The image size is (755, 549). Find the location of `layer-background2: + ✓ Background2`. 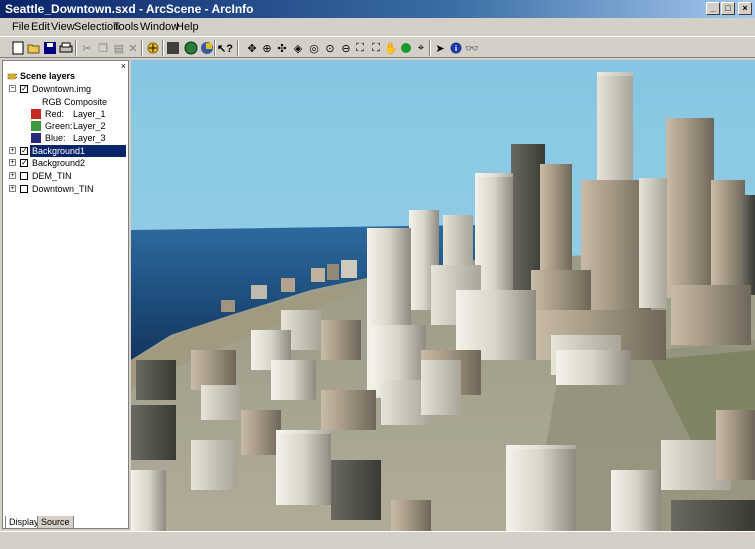

layer-background2: + ✓ Background2 is located at coordinates (67, 163).